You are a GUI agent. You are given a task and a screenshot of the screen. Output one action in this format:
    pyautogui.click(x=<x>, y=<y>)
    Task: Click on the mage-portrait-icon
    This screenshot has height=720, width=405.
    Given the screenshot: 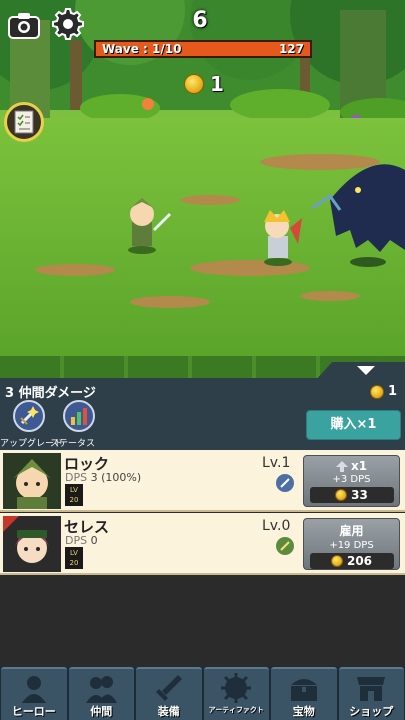 What is the action you would take?
    pyautogui.click(x=32, y=544)
    